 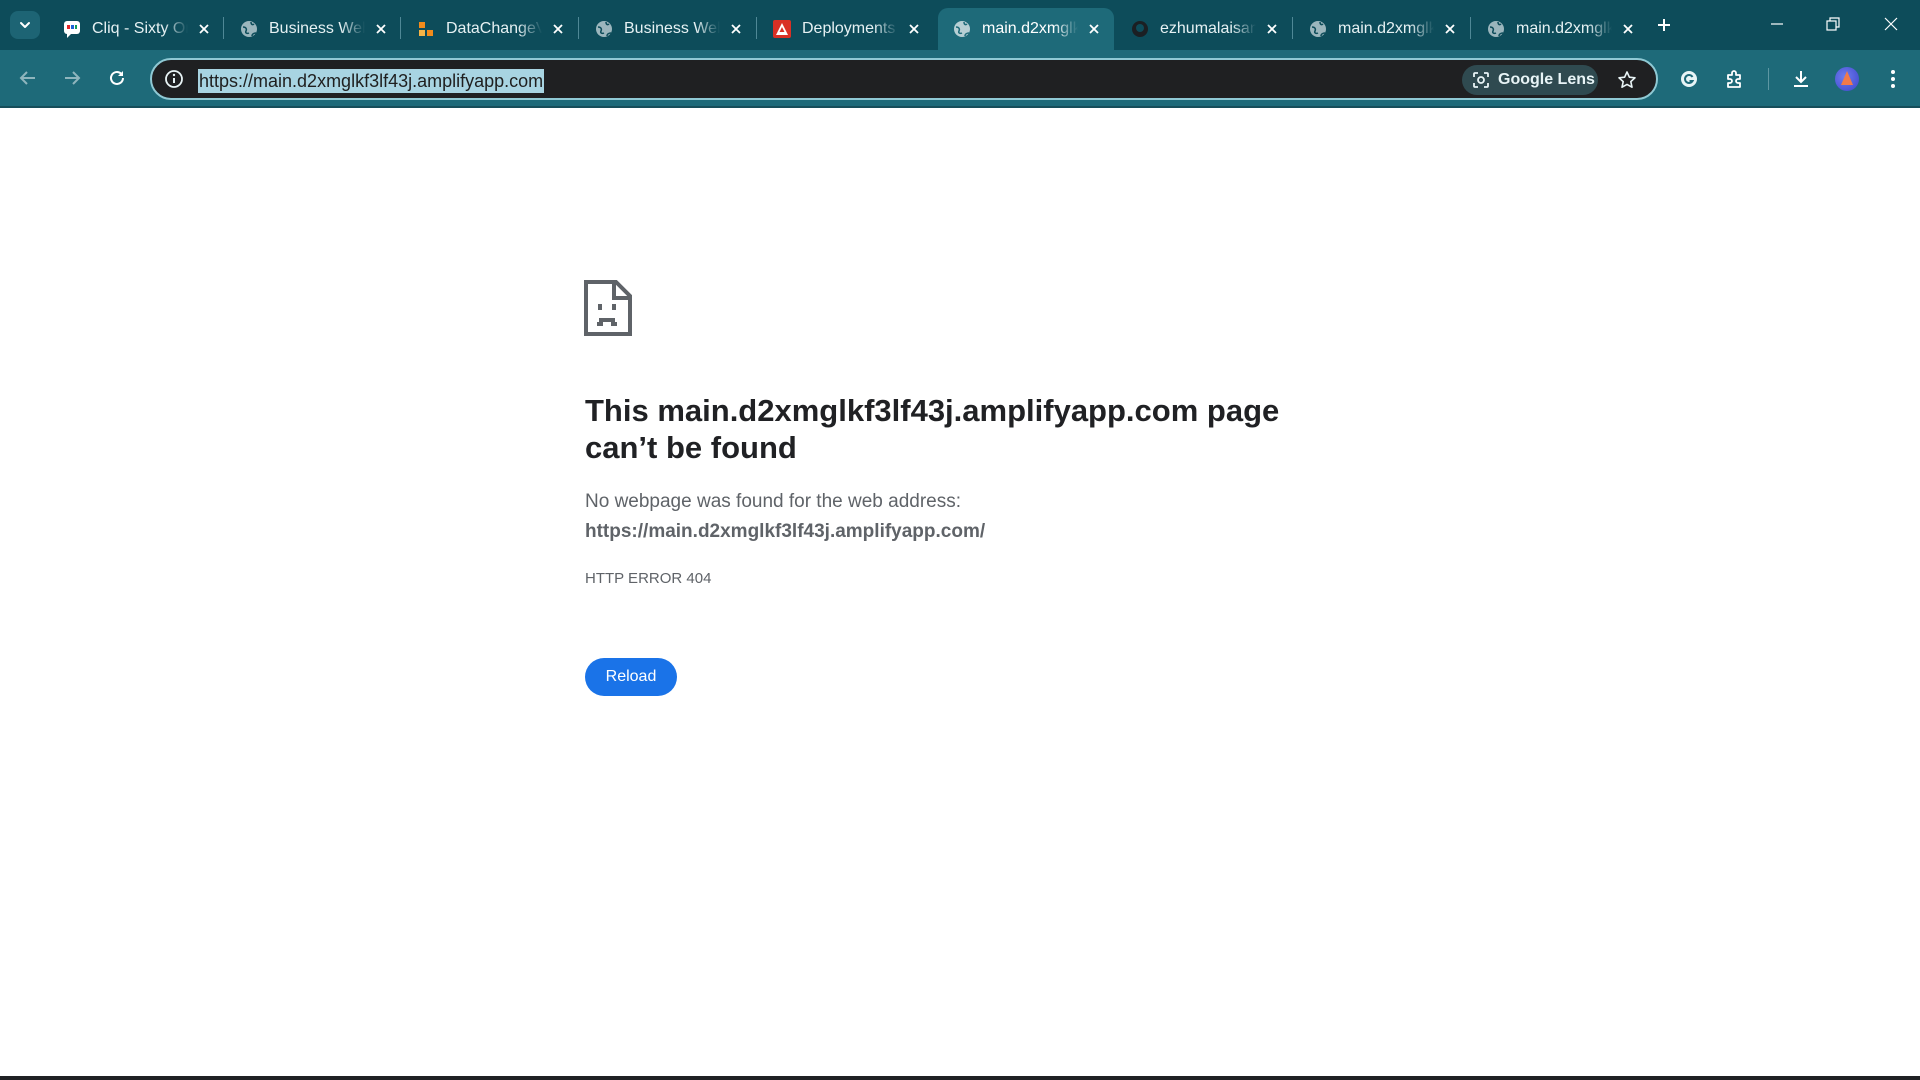 I want to click on avatar, so click(x=1847, y=79).